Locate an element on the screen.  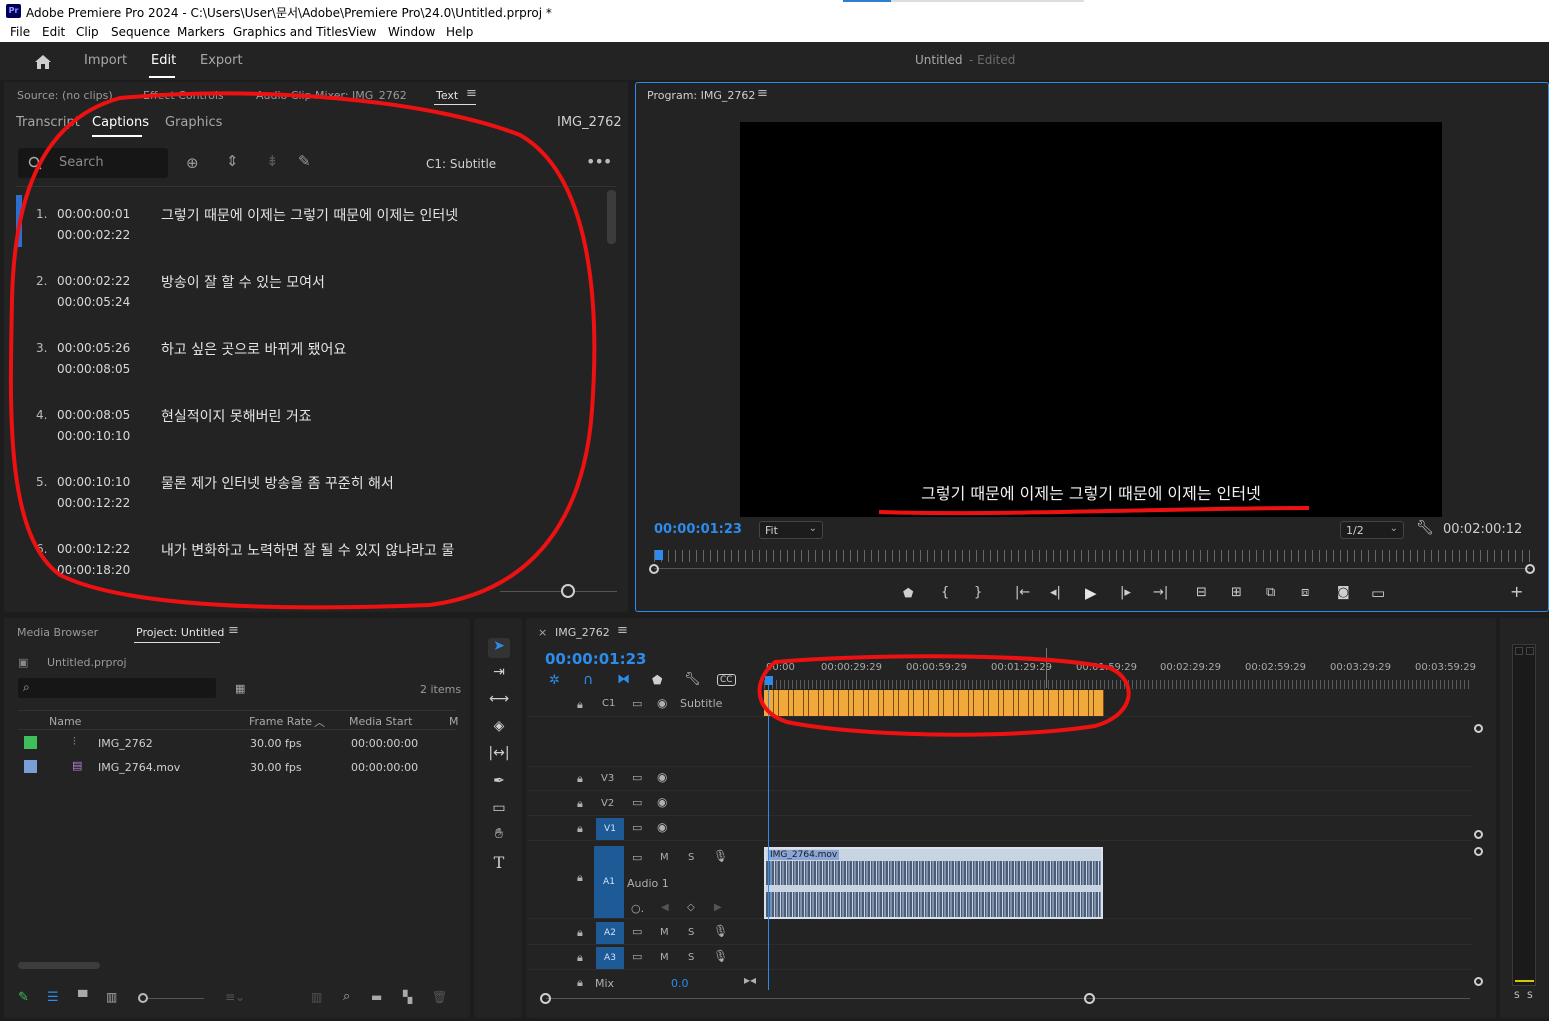
track-label: A3 is located at coordinates (610, 958).